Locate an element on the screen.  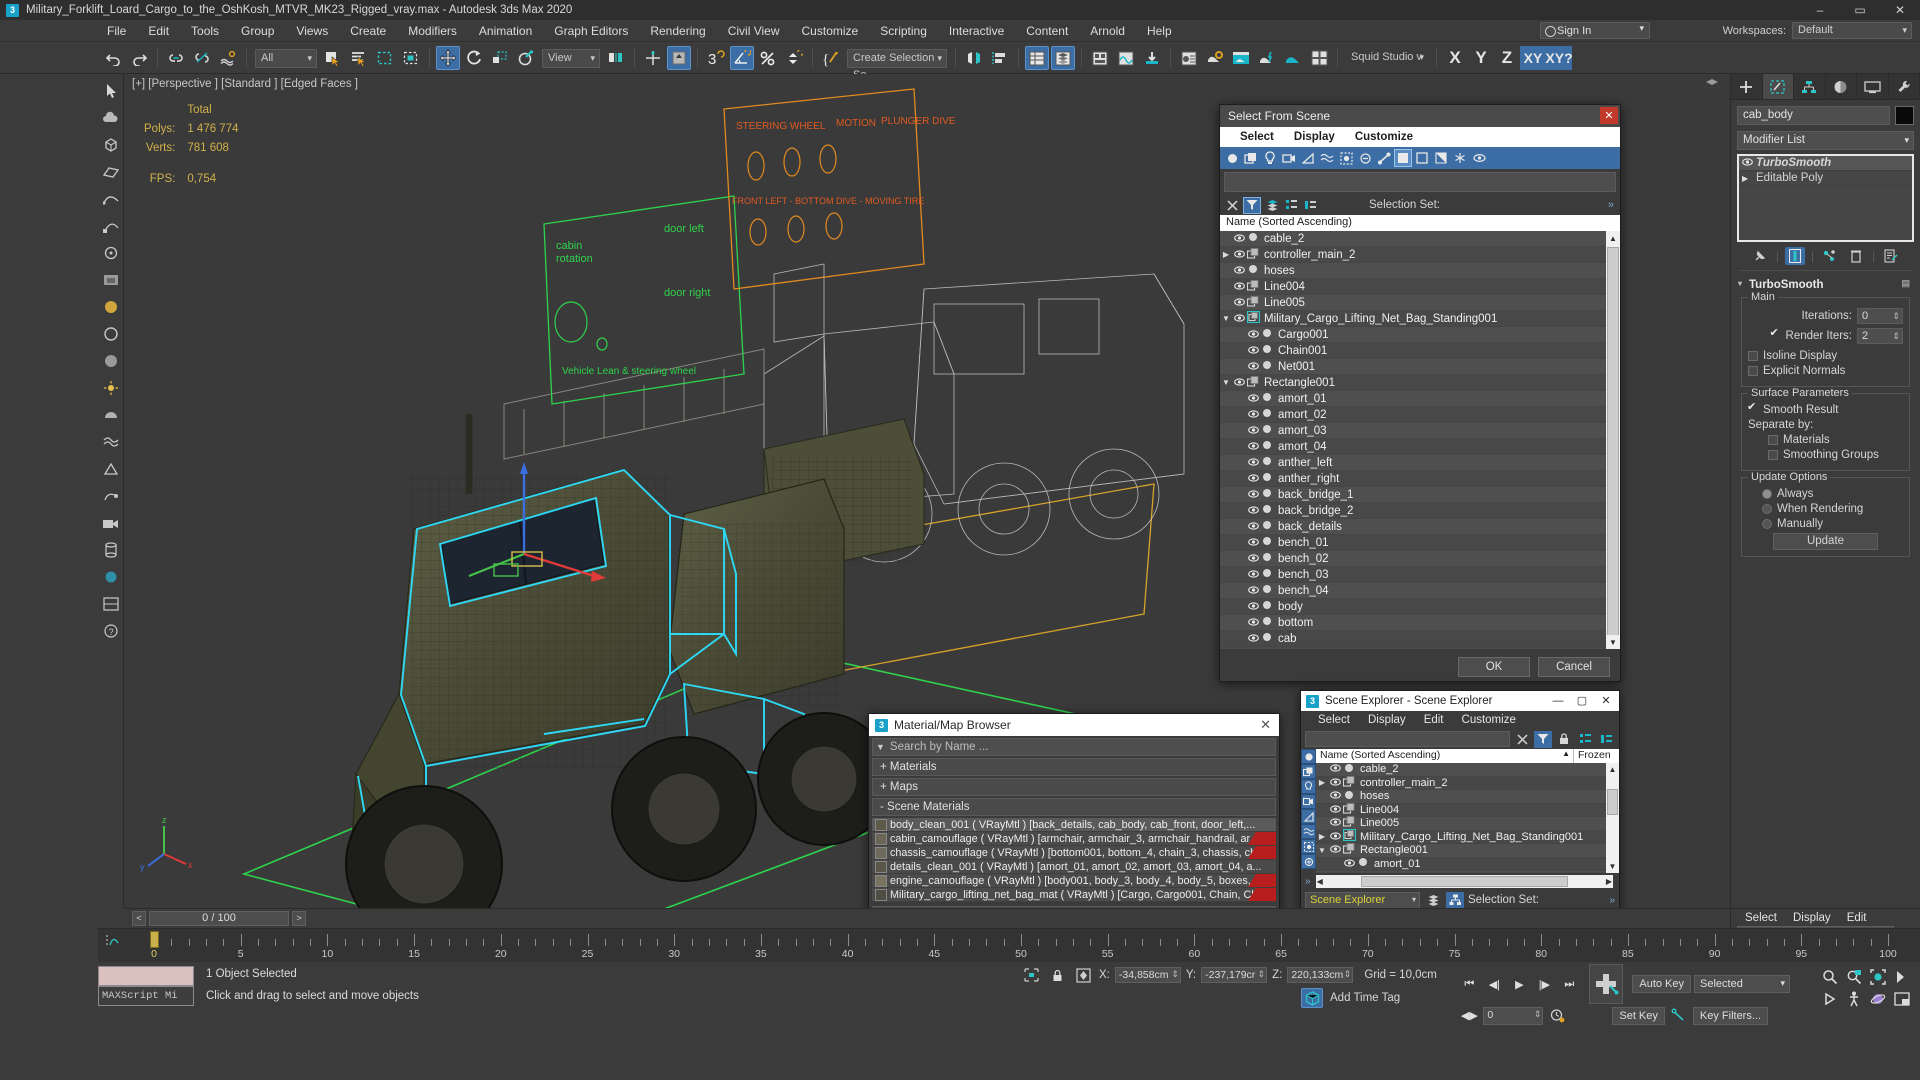
axis-x-button: X is located at coordinates (1455, 58).